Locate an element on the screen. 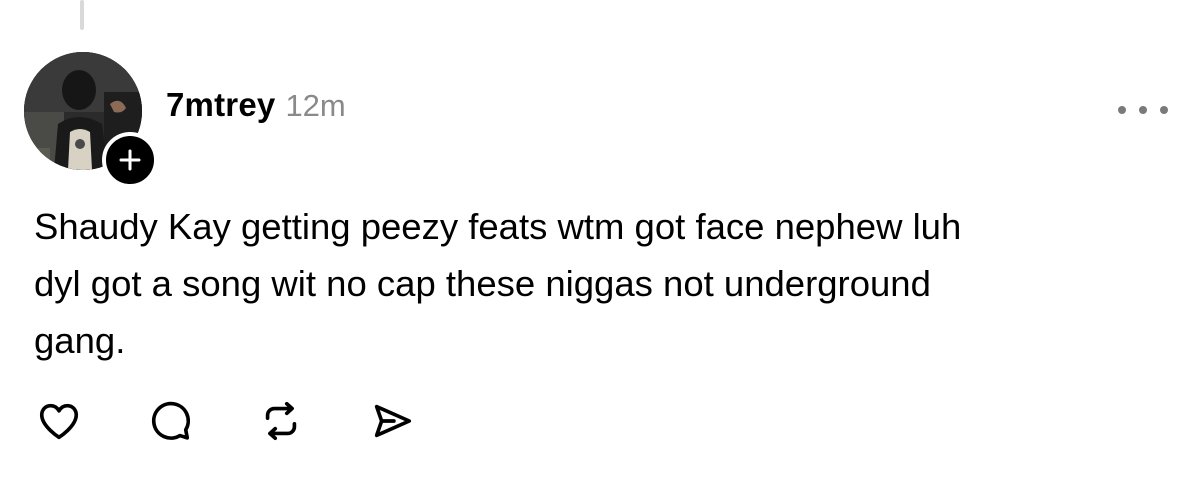 This screenshot has height=501, width=1200. follow-button is located at coordinates (130, 160).